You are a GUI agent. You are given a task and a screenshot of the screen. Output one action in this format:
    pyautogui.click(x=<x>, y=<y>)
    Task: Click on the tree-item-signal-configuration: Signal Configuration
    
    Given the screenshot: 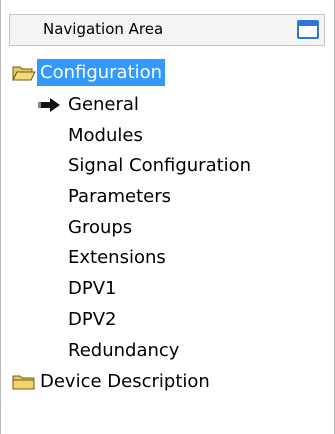 What is the action you would take?
    pyautogui.click(x=161, y=165)
    